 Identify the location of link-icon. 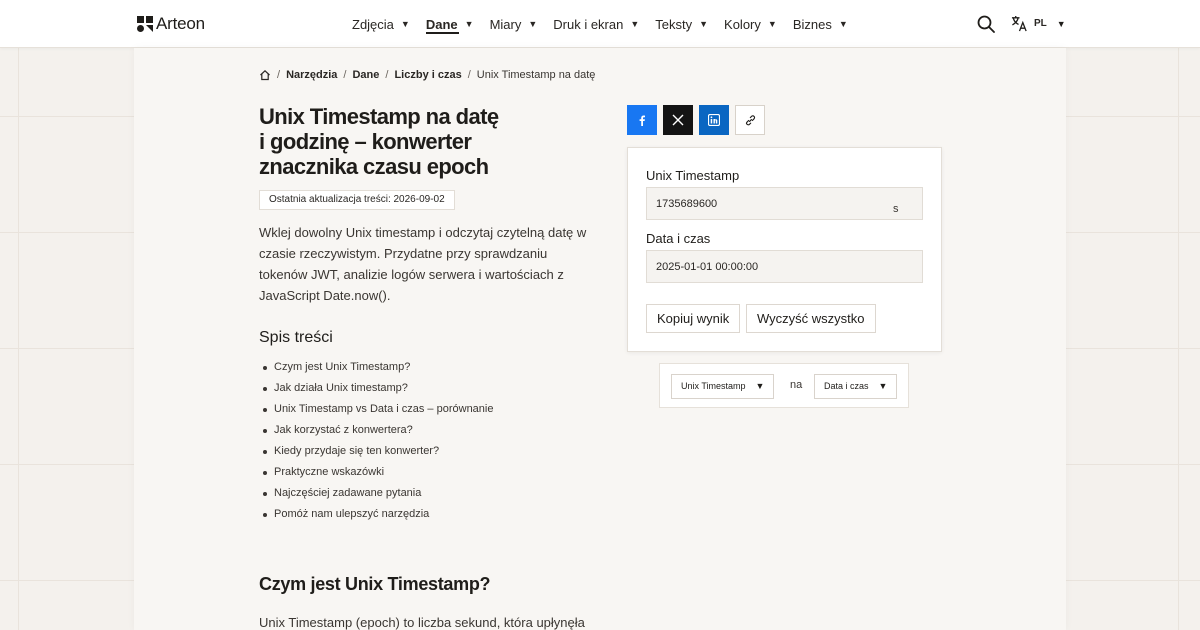
(750, 119).